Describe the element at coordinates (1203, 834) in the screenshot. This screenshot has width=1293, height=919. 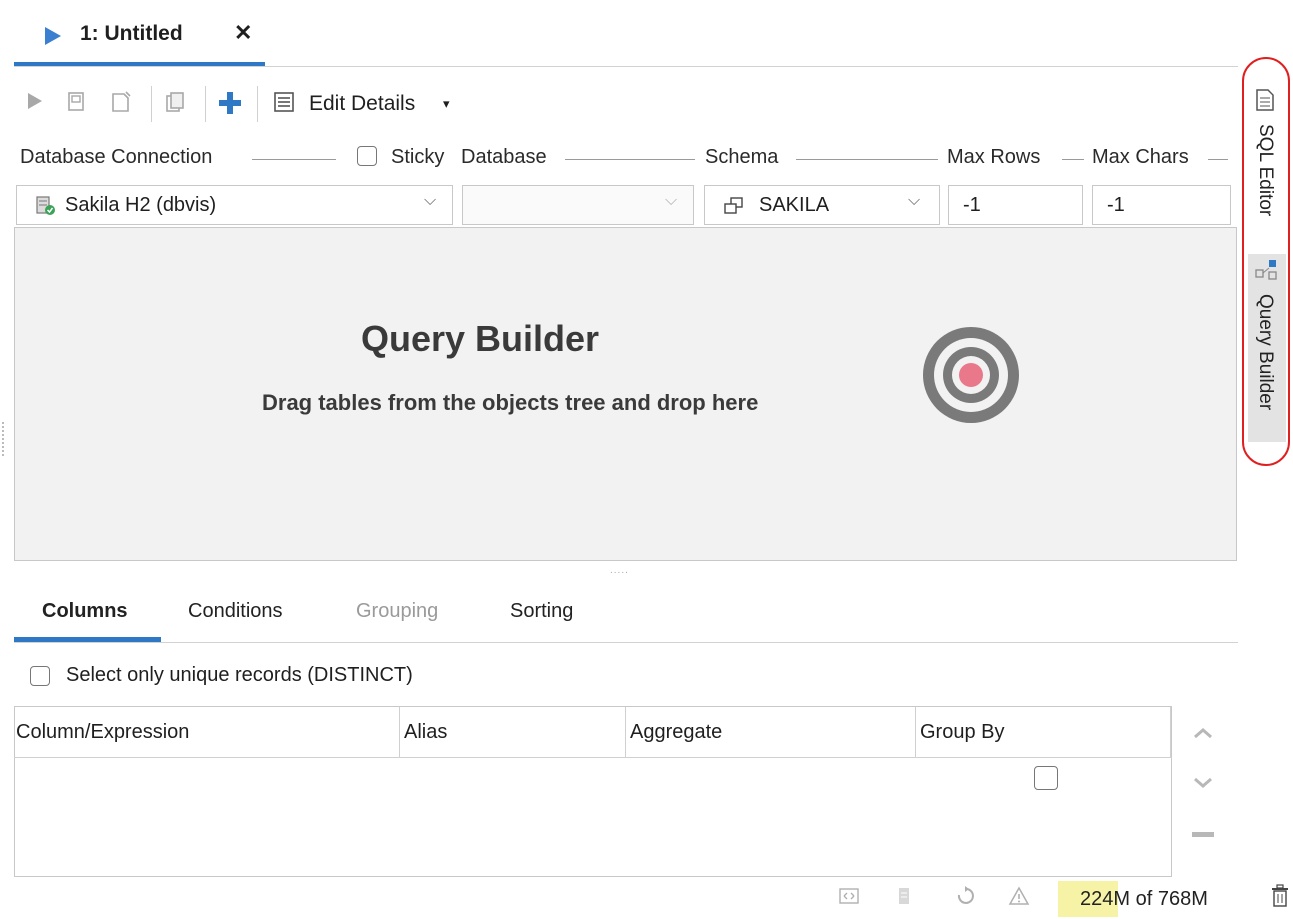
I see `remove-icon` at that location.